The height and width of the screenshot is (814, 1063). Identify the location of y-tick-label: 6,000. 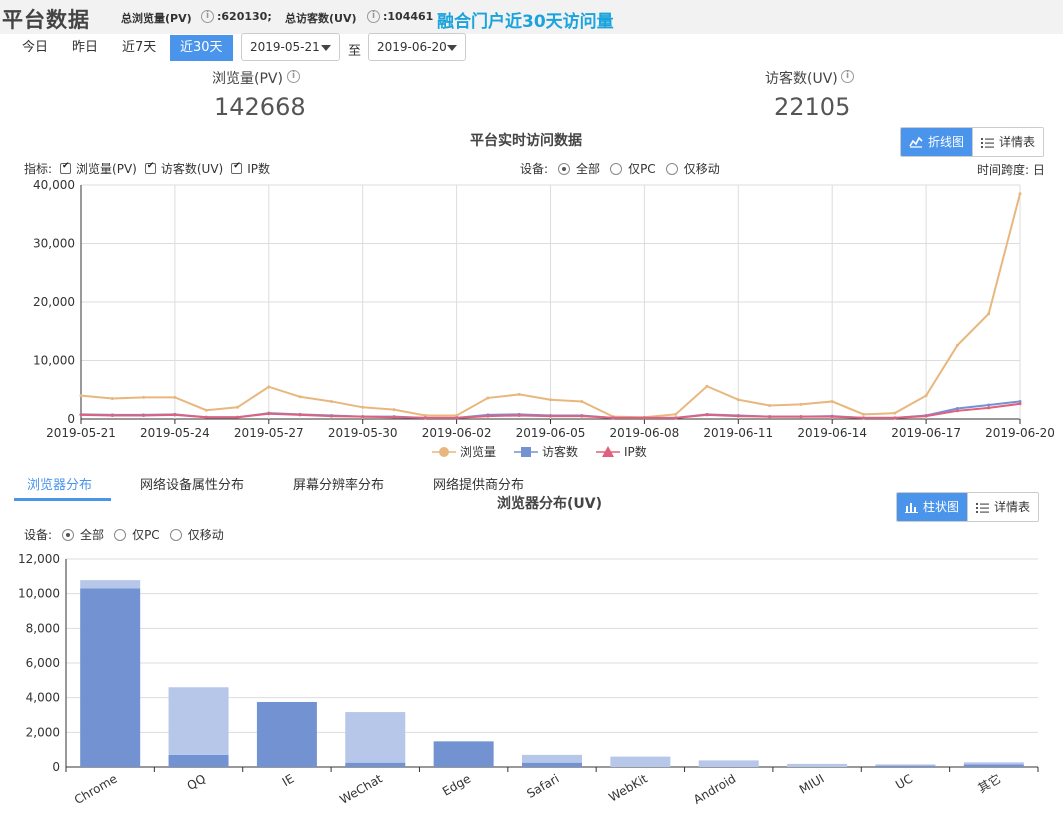
(43, 663).